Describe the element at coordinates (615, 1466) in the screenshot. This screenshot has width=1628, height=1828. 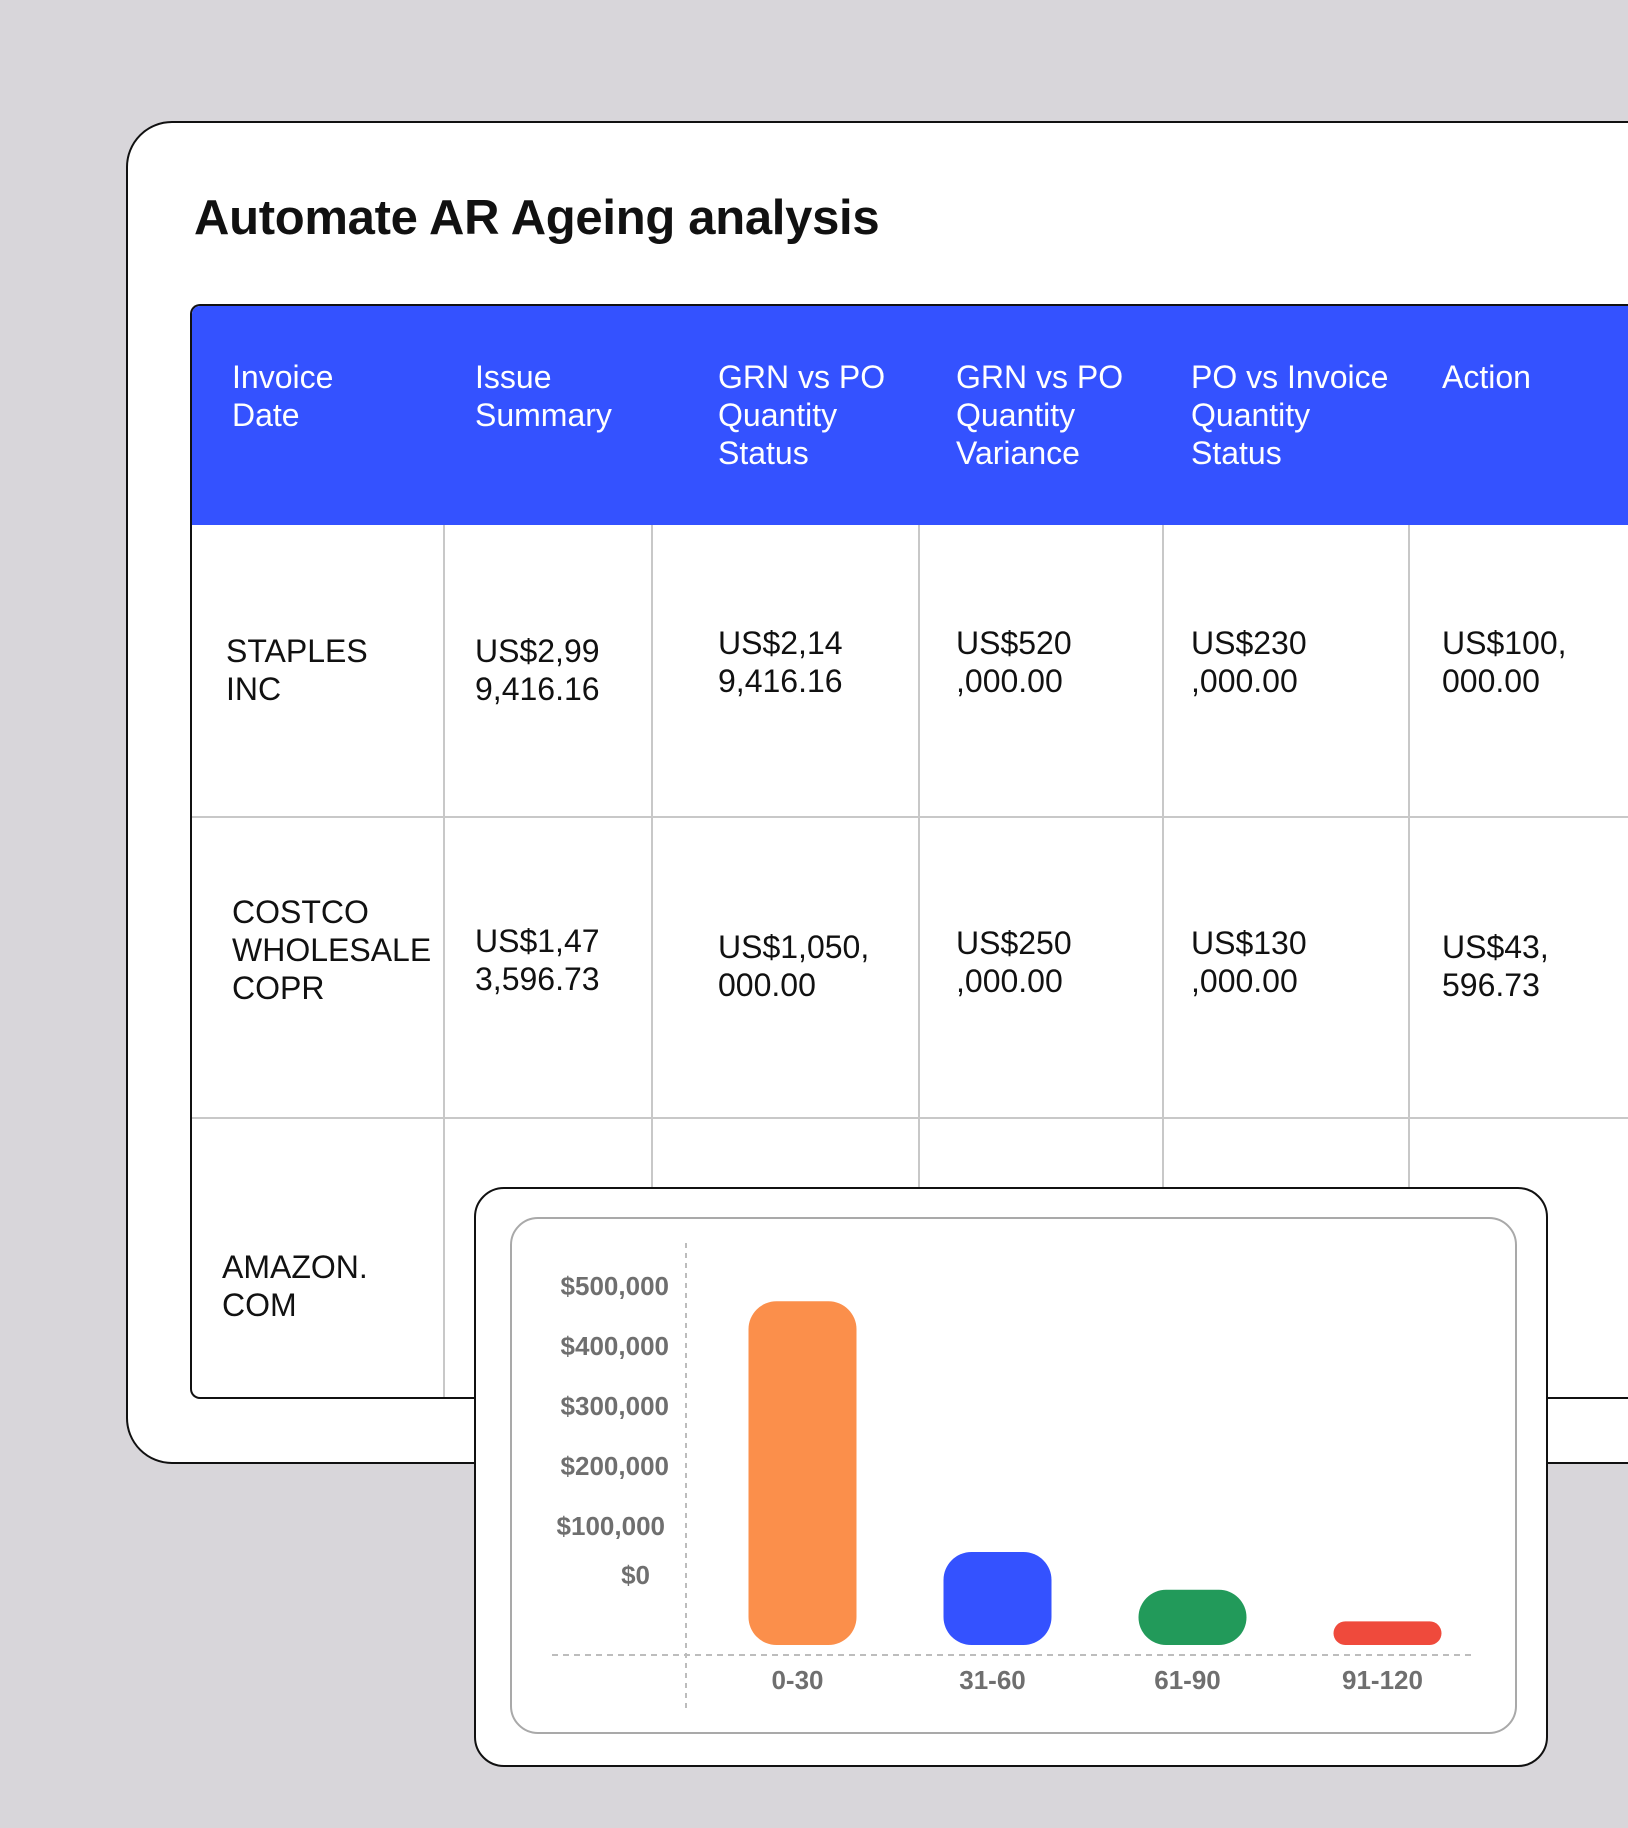
I see `y-tick-label: $200,000` at that location.